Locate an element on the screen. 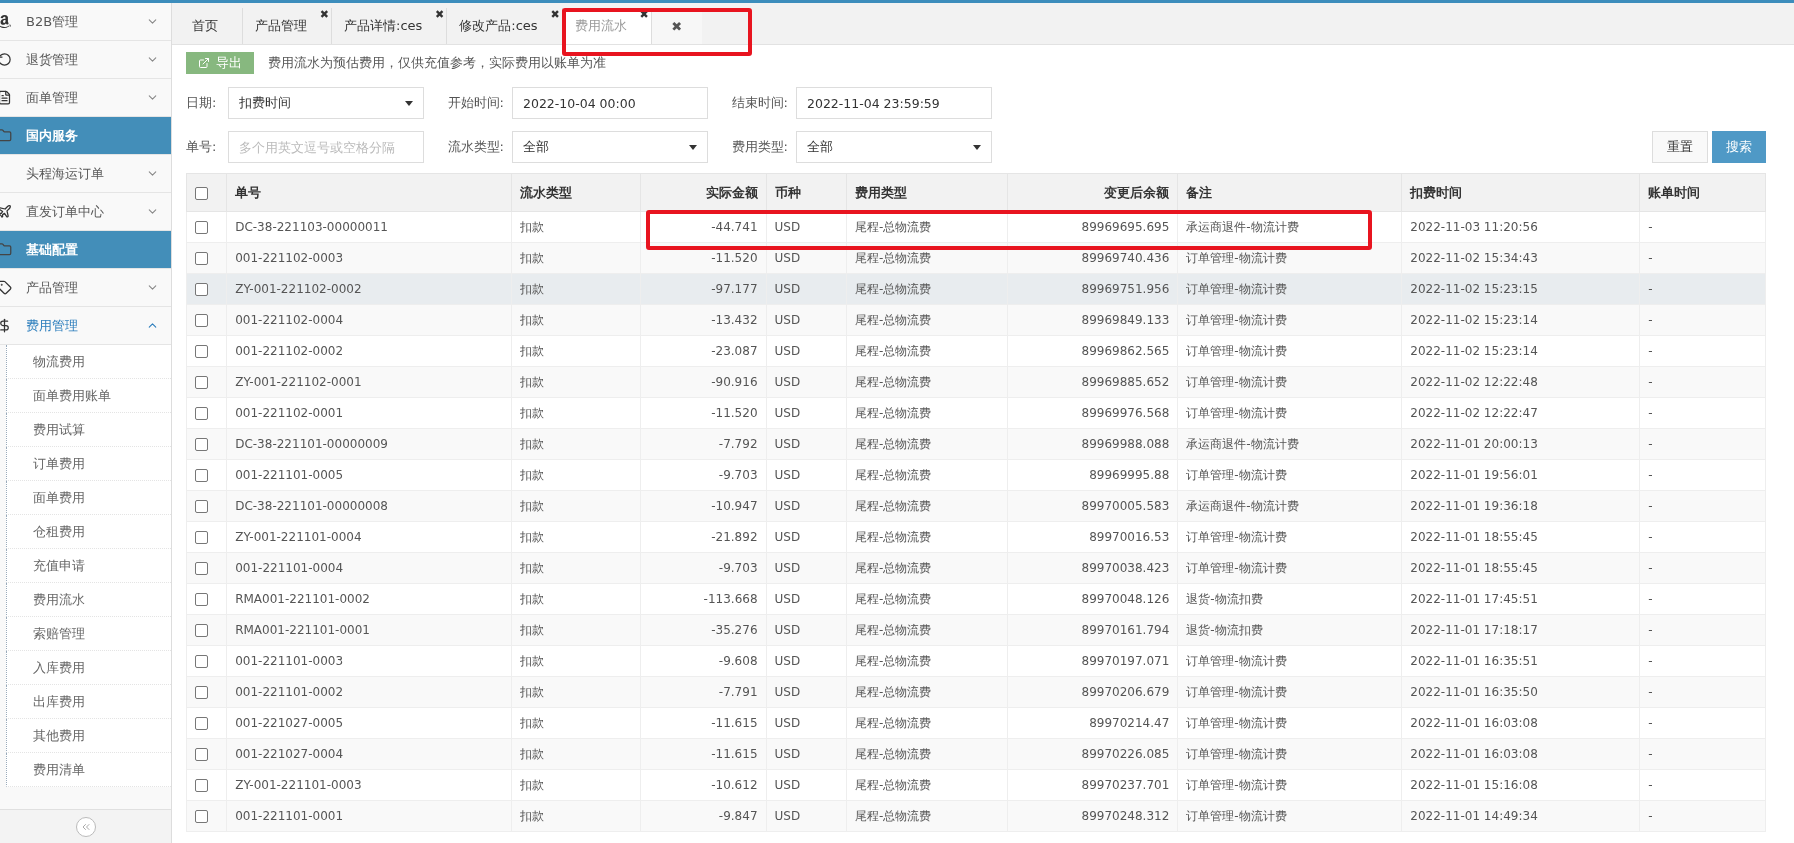 Image resolution: width=1794 pixels, height=843 pixels. table-cell: 001-221102-0001 is located at coordinates (369, 413).